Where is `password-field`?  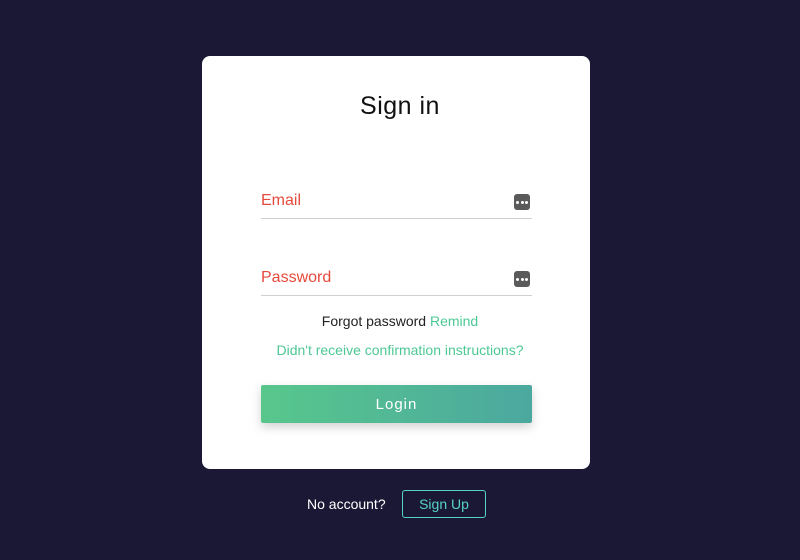
password-field is located at coordinates (396, 278).